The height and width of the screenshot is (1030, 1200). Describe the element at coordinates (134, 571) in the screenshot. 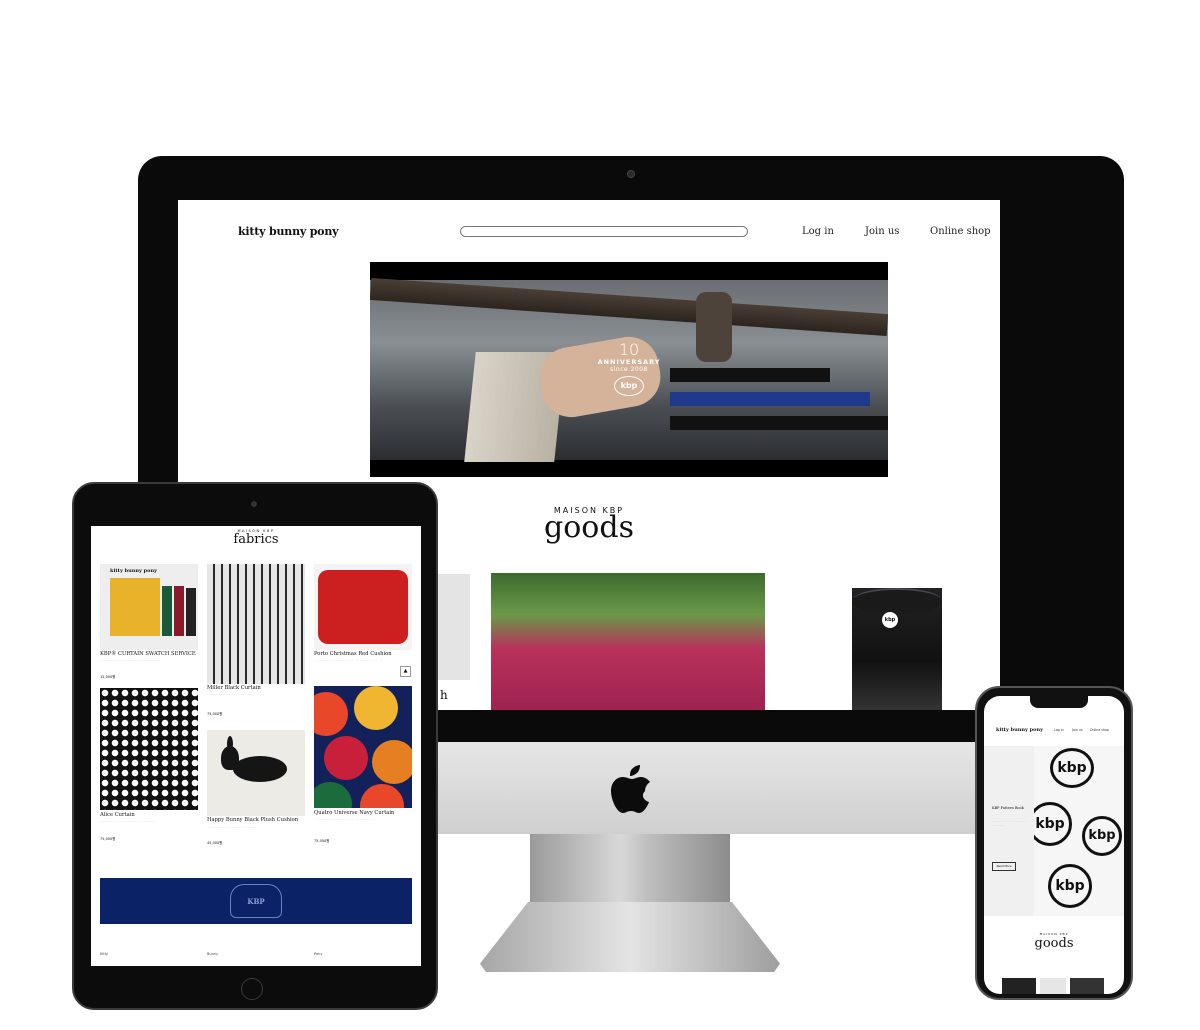

I see `swatch-logo: kitty bunny pony` at that location.